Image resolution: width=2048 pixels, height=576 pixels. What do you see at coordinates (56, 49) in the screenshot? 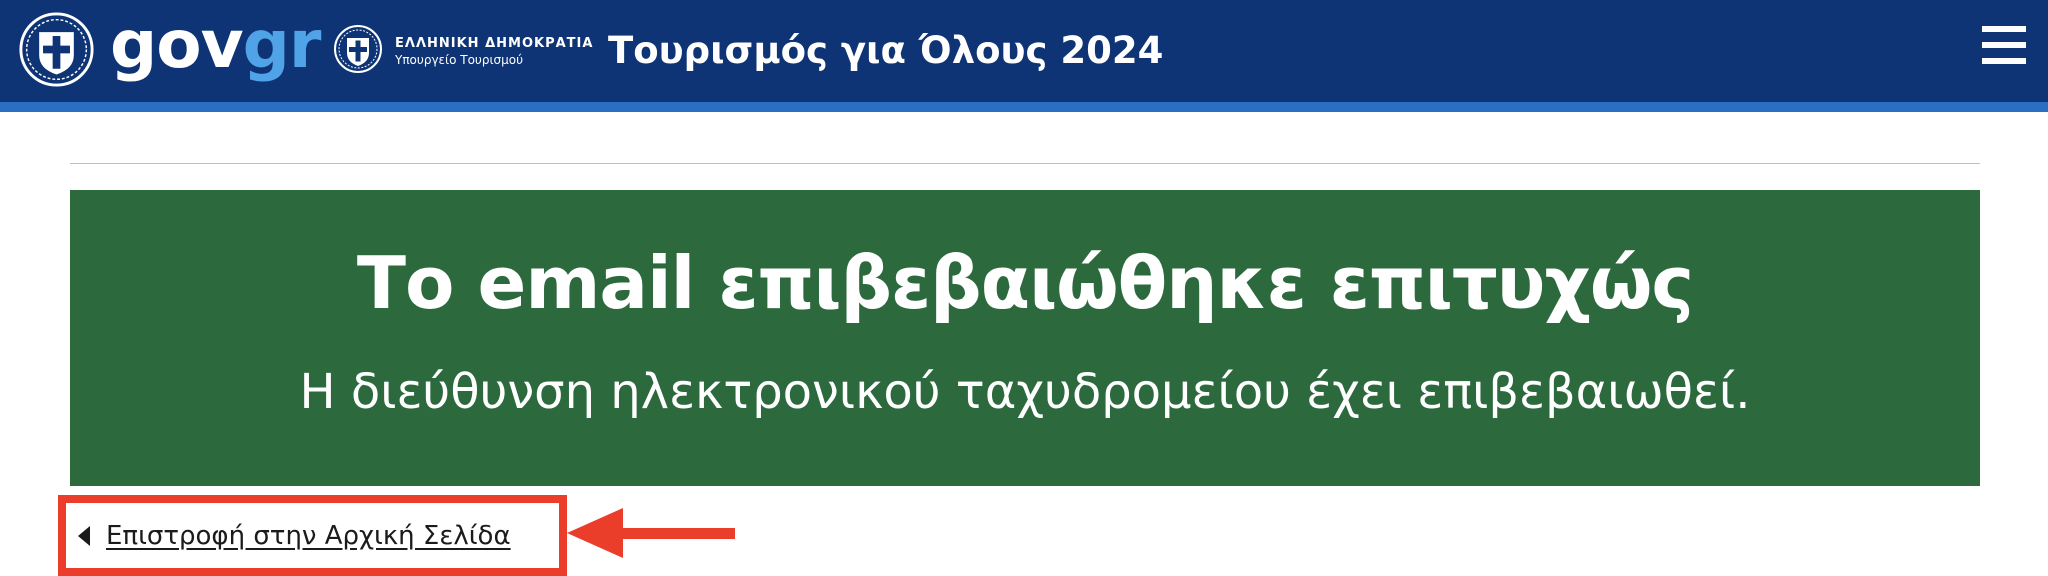
I see `greek-emblem-icon` at bounding box center [56, 49].